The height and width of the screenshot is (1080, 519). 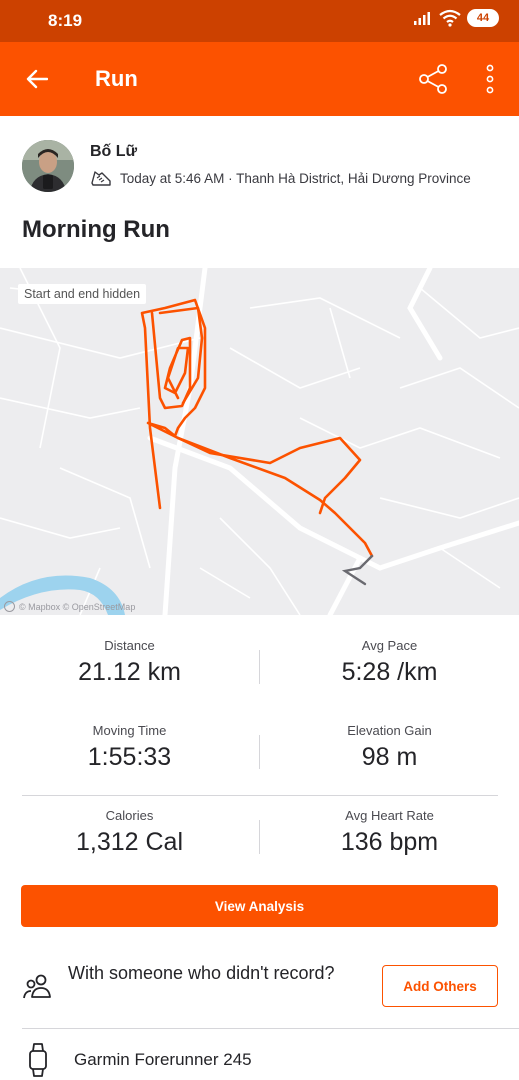 What do you see at coordinates (116, 78) in the screenshot?
I see `toolbar-title: Run` at bounding box center [116, 78].